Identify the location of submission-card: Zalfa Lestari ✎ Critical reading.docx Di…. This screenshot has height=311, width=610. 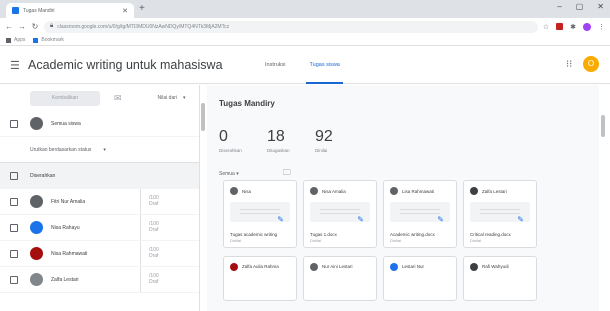
(500, 214).